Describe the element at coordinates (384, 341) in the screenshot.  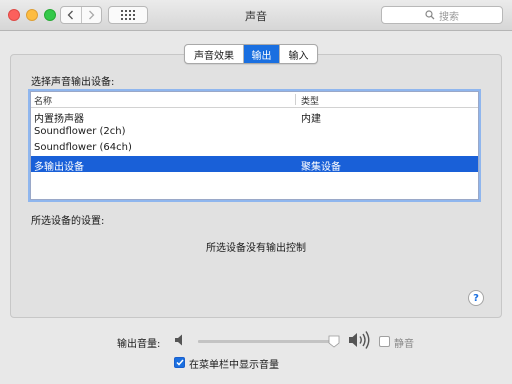
I see `mute-checkbox` at that location.